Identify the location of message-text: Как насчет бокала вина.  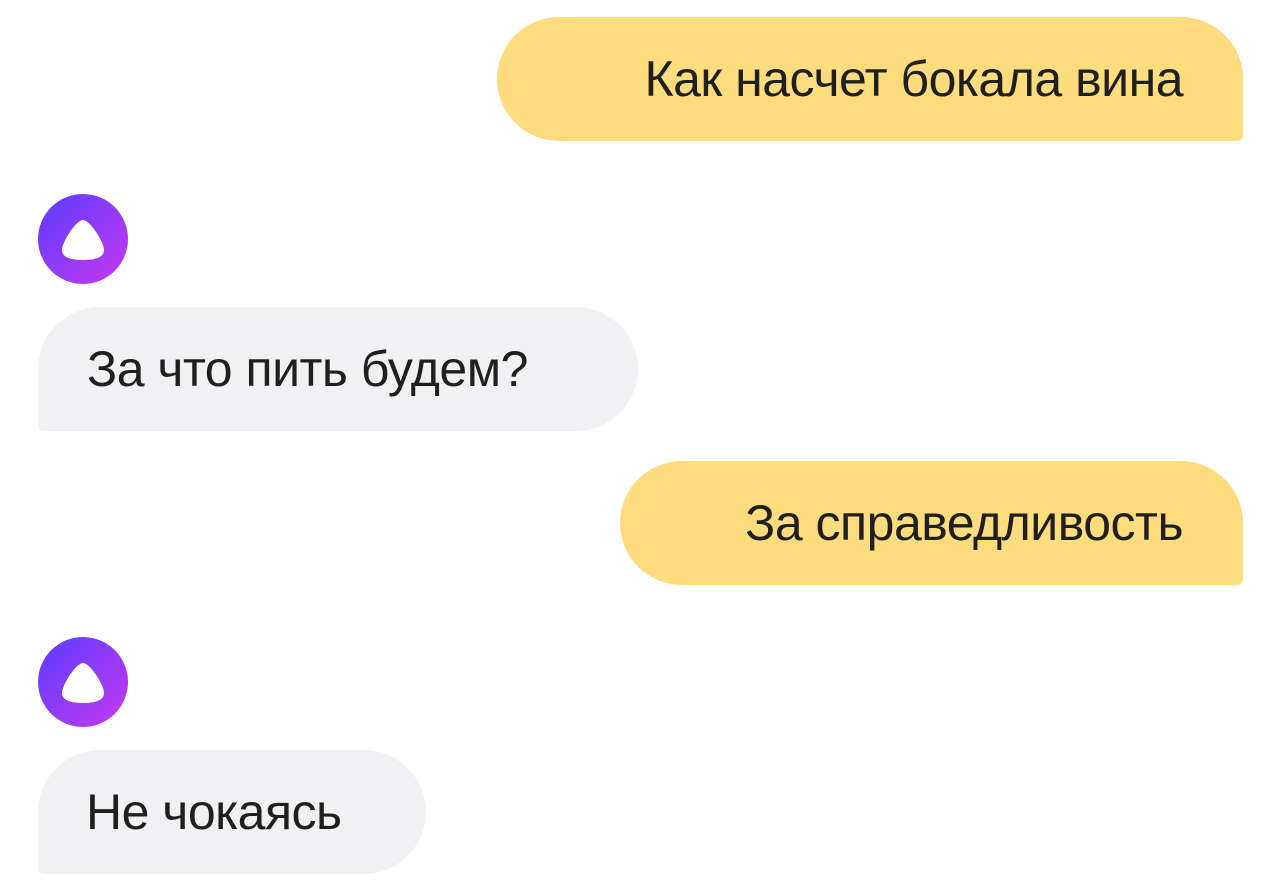
(913, 79).